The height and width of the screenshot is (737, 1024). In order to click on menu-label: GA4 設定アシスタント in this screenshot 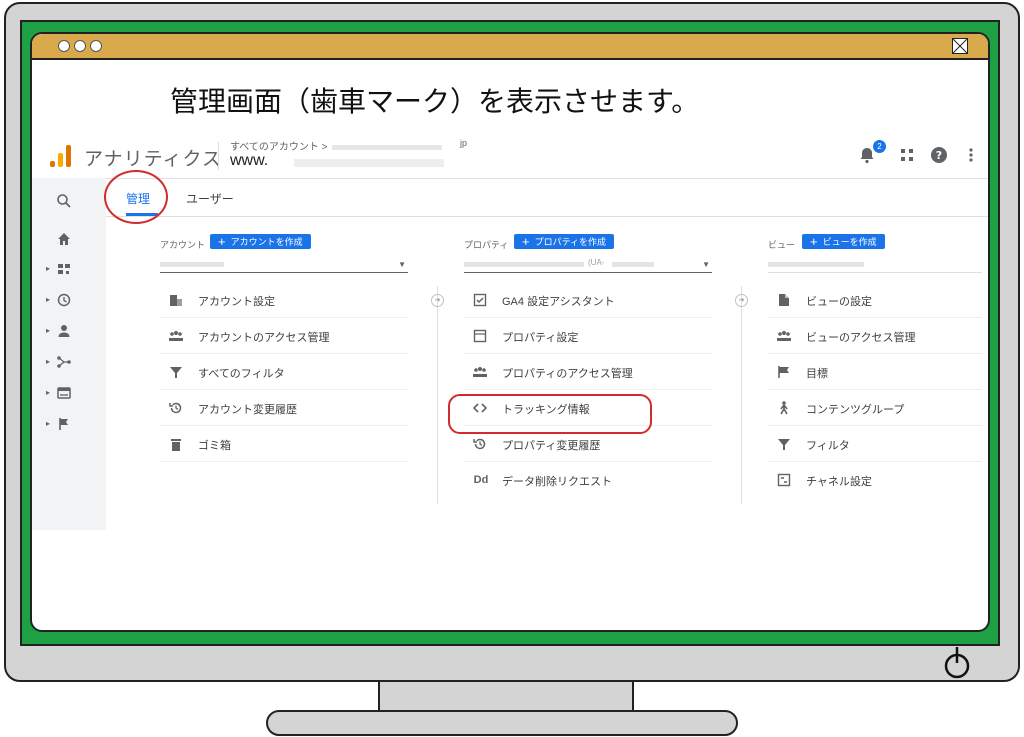, I will do `click(558, 302)`.